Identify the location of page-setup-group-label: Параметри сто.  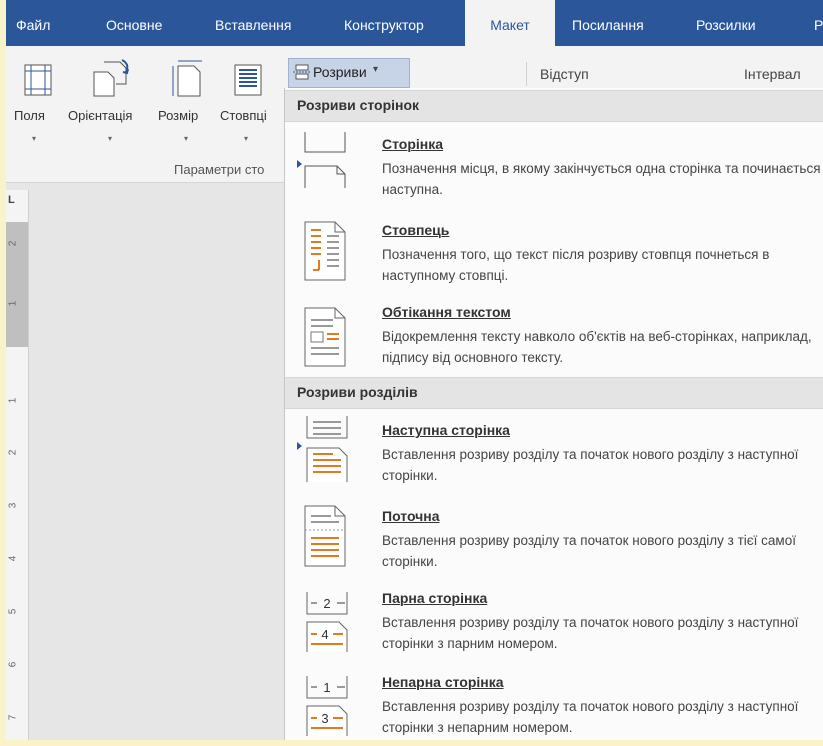
(219, 169).